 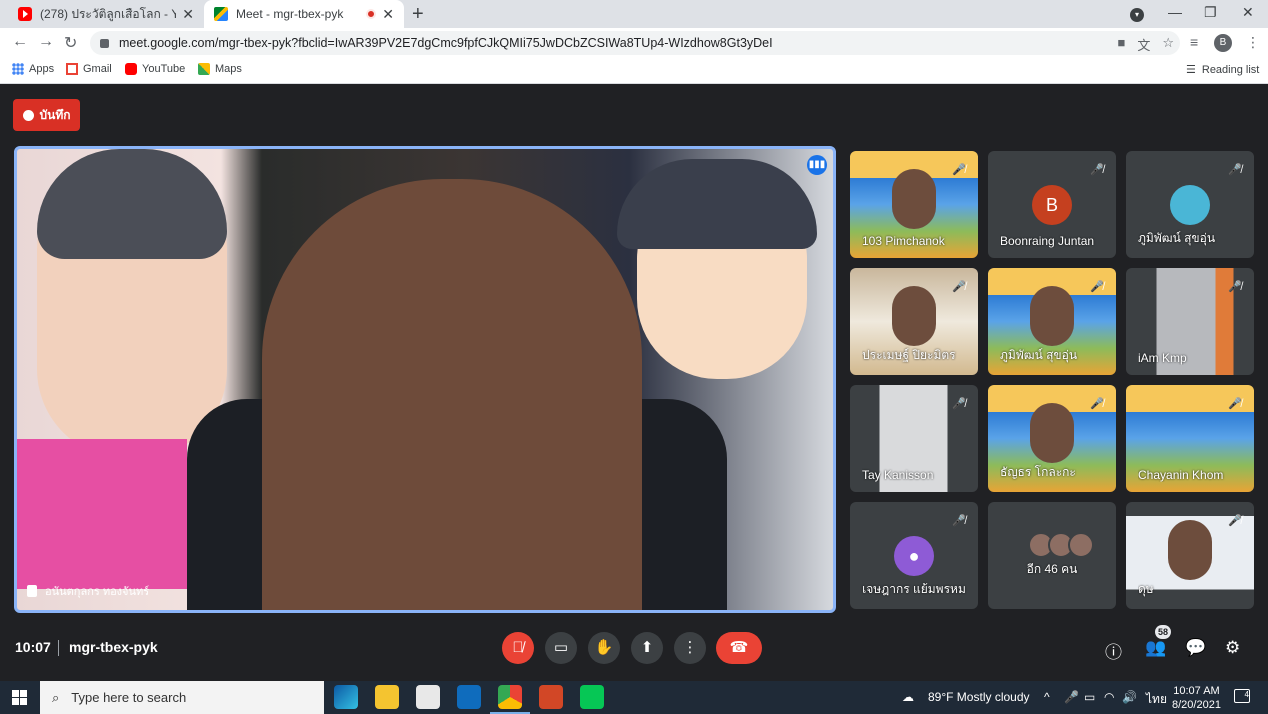 What do you see at coordinates (290, 14) in the screenshot?
I see `tab-title: Meet - mgr-tbex-pyk` at bounding box center [290, 14].